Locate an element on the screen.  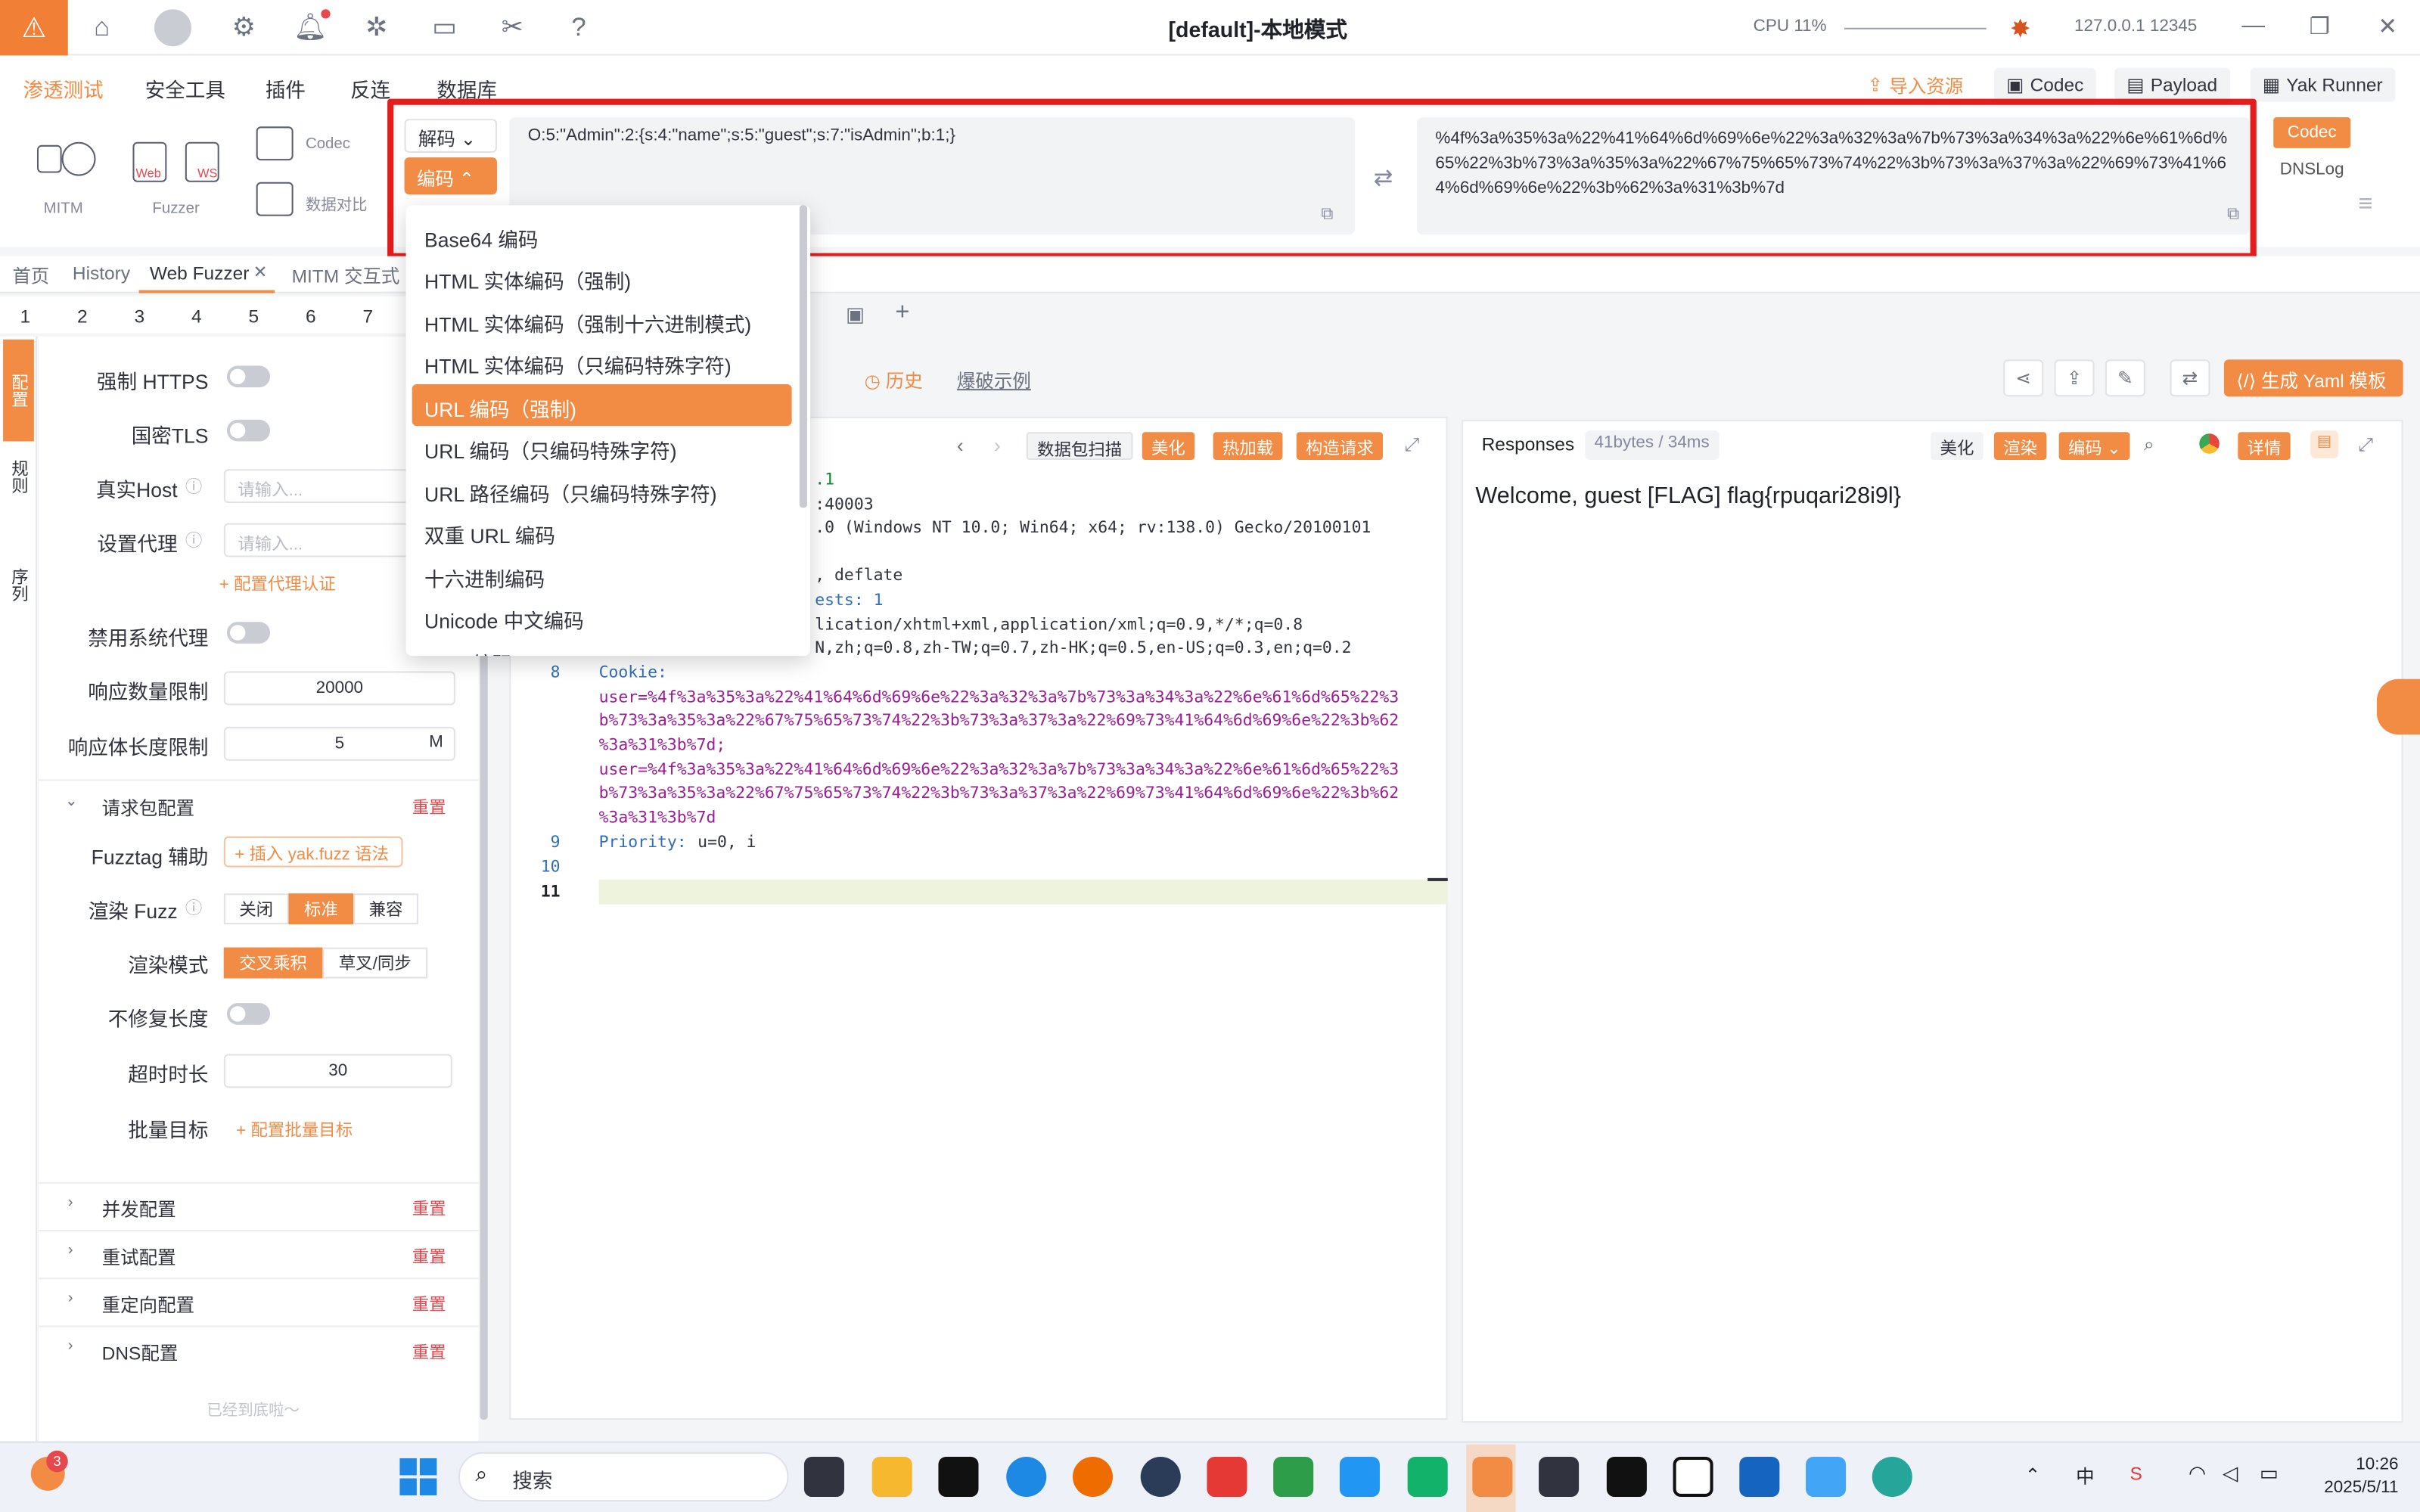
build-request-button: 构造请求 is located at coordinates (1340, 446).